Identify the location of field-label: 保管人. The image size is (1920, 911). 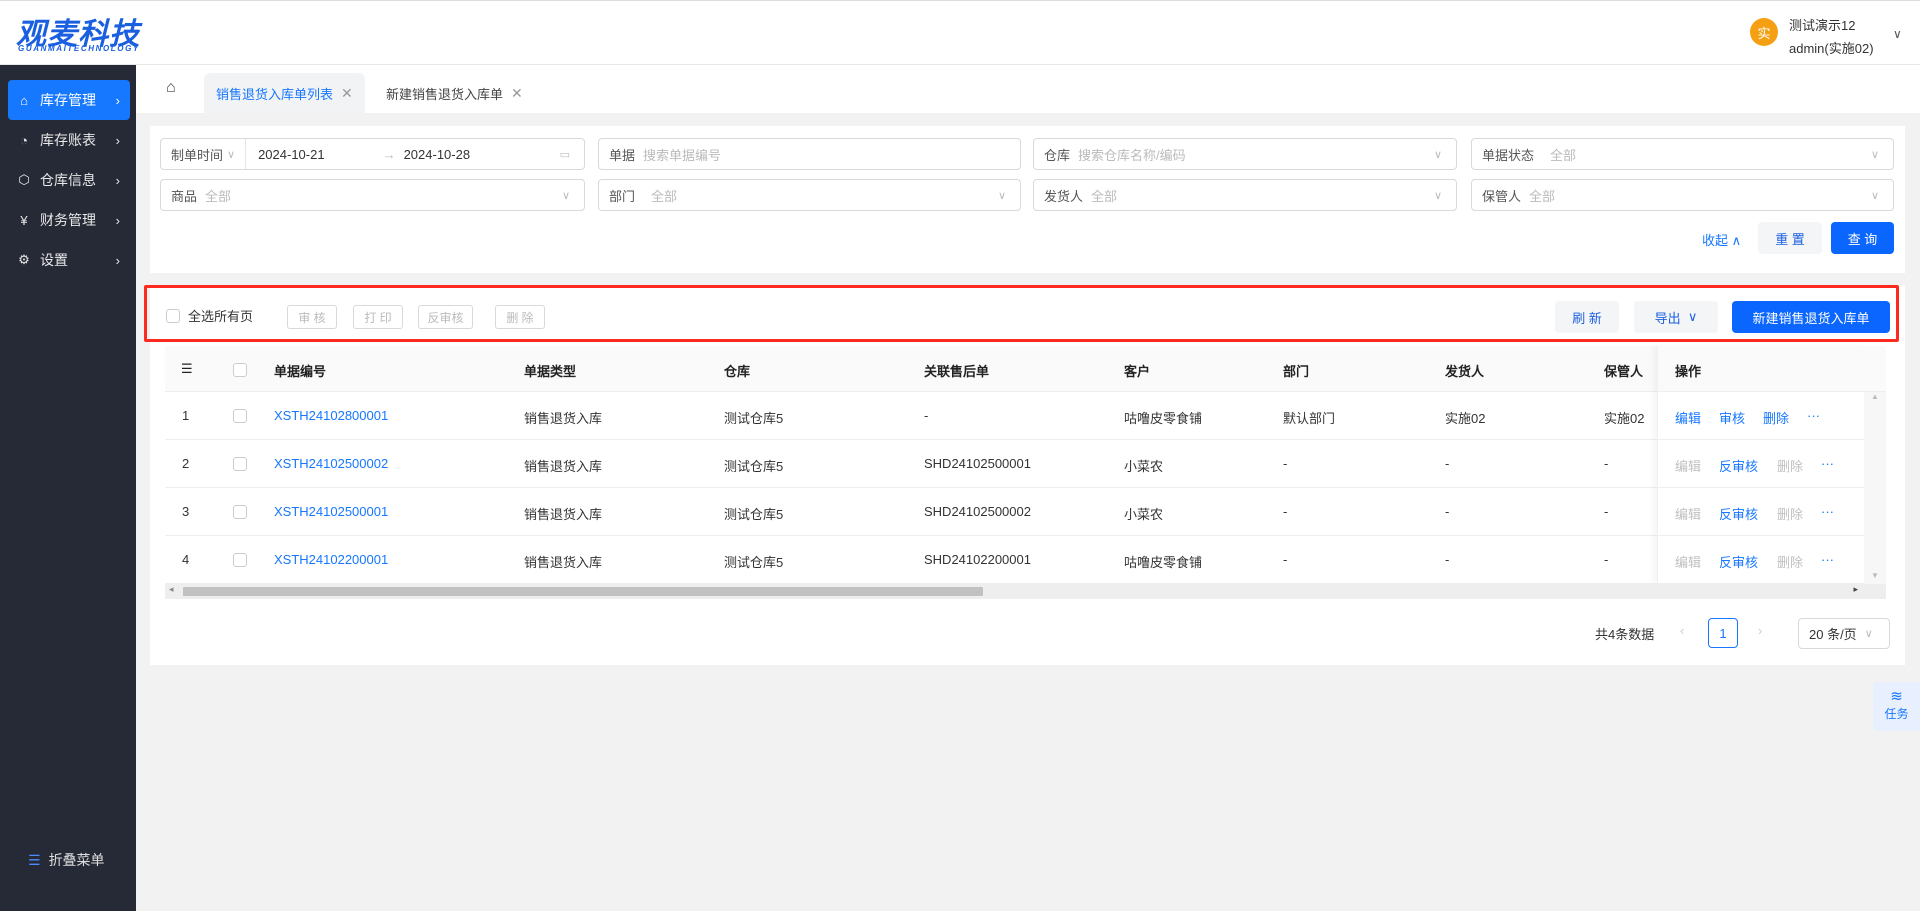
(1502, 196).